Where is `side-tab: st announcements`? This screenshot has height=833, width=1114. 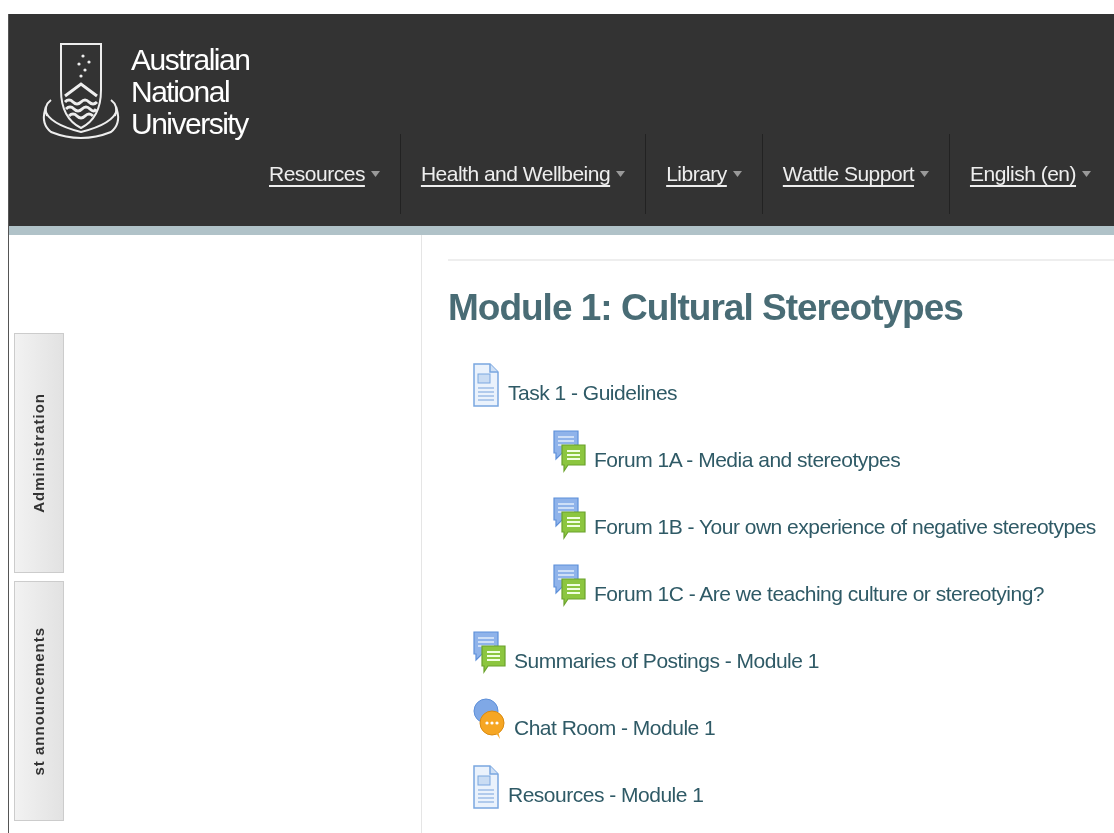
side-tab: st announcements is located at coordinates (39, 701).